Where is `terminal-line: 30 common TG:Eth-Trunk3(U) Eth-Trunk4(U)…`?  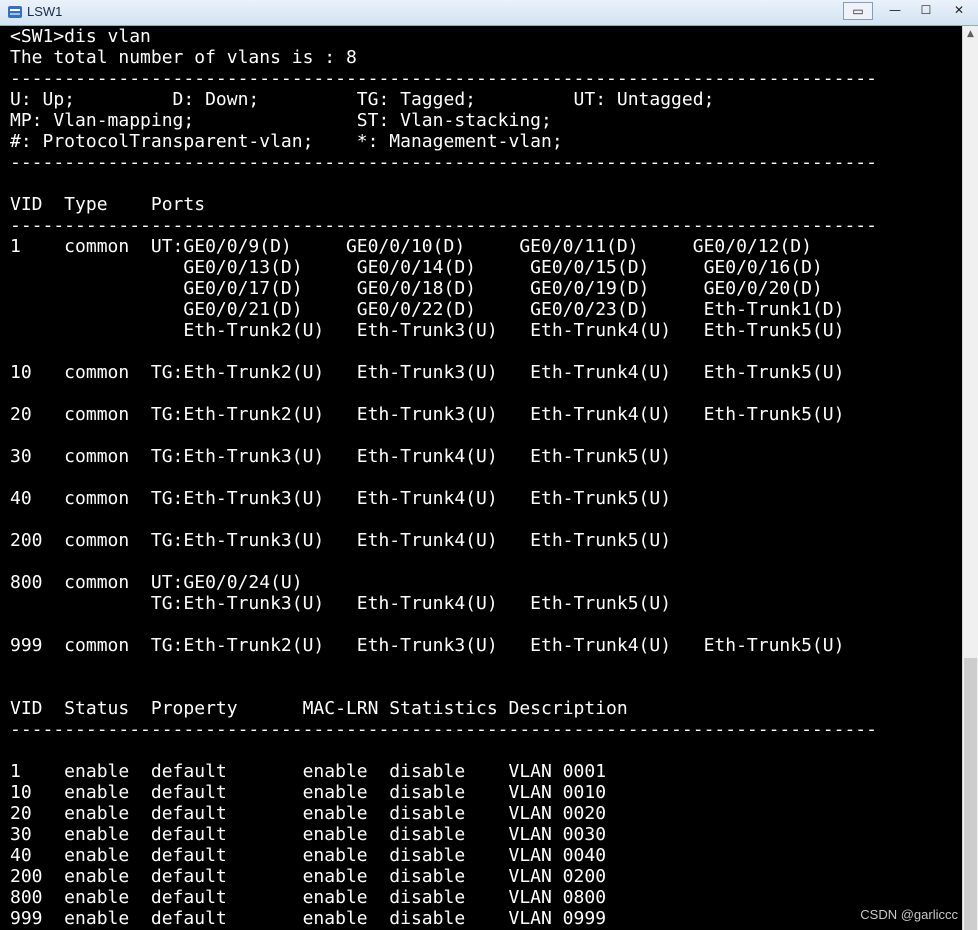 terminal-line: 30 common TG:Eth-Trunk3(U) Eth-Trunk4(U)… is located at coordinates (341, 456).